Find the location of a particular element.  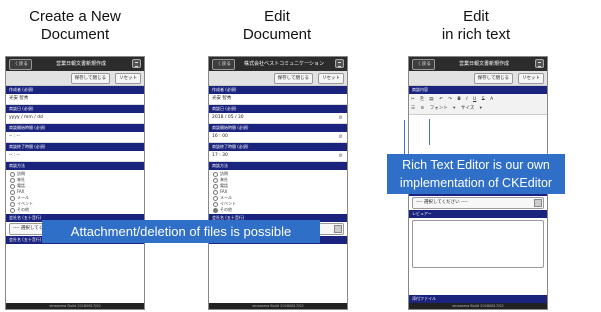

date-field: 2018 / 05 / 30 ⚙ is located at coordinates (278, 118).